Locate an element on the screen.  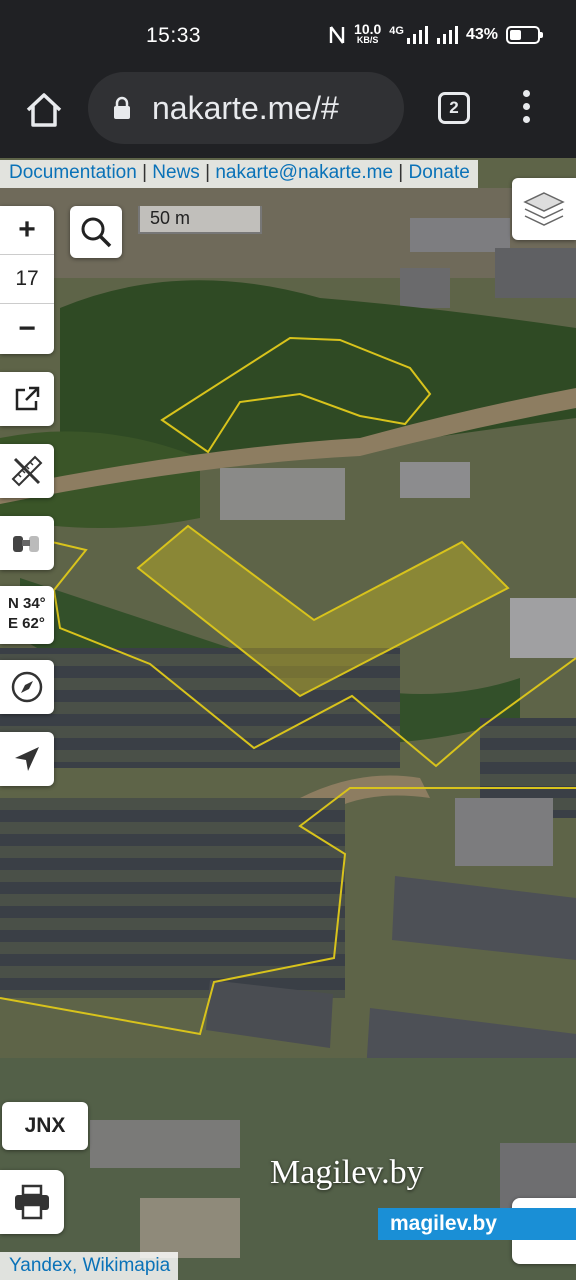
share-link-button is located at coordinates (27, 399).